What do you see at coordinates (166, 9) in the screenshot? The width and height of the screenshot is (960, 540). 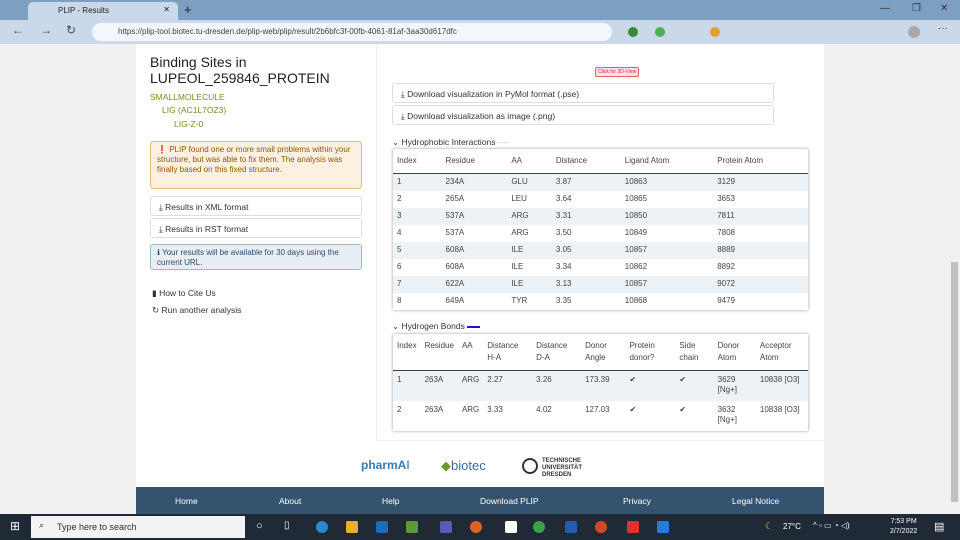 I see `close-tab-icon: ✕` at bounding box center [166, 9].